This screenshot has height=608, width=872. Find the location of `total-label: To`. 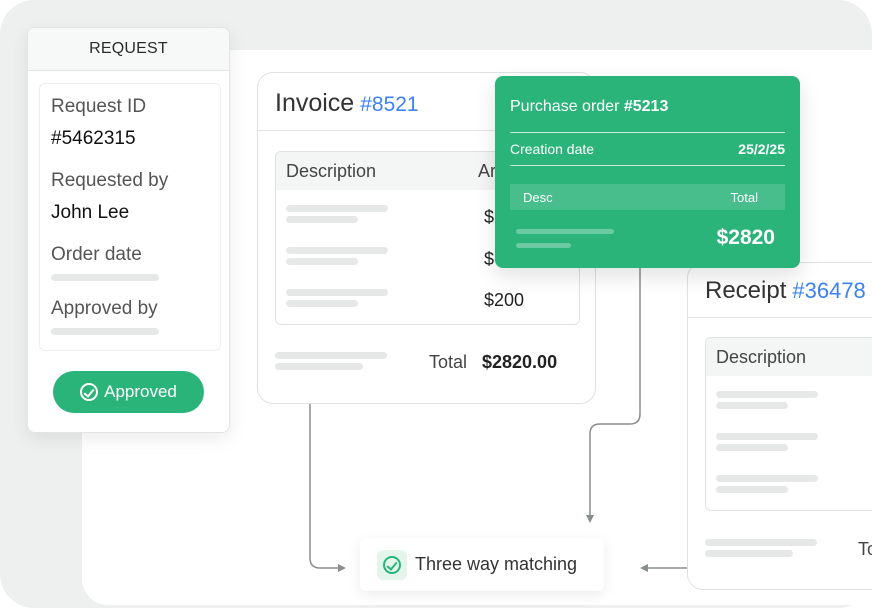

total-label: To is located at coordinates (865, 549).